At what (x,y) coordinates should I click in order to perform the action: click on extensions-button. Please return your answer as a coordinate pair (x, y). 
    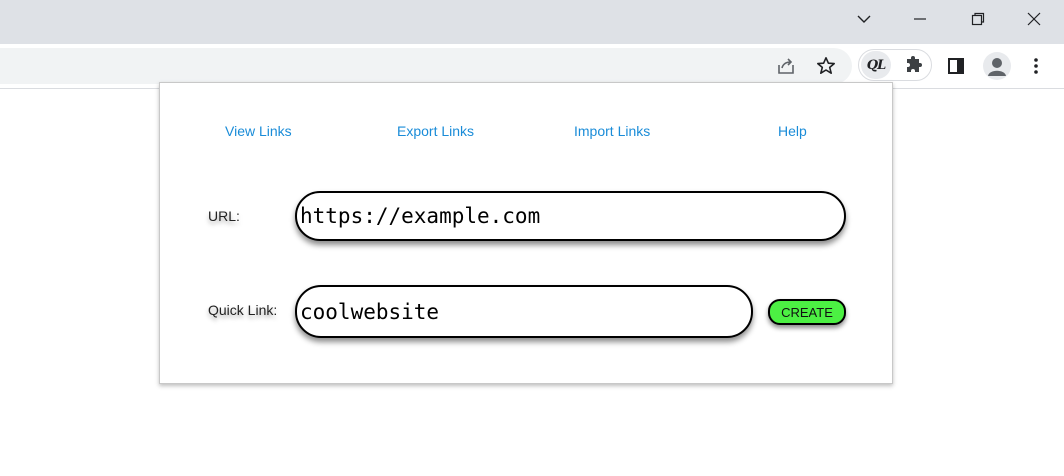
    Looking at the image, I should click on (914, 65).